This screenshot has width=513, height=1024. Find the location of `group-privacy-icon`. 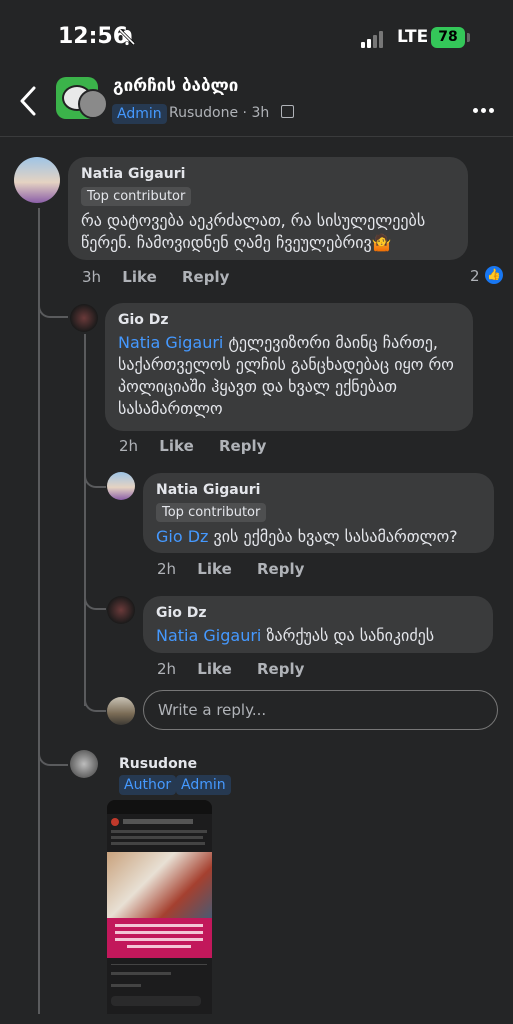

group-privacy-icon is located at coordinates (287, 111).